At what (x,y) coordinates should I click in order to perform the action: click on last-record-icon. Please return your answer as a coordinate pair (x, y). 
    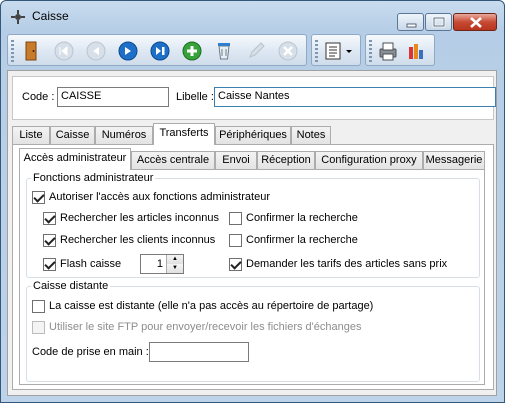
    Looking at the image, I should click on (160, 51).